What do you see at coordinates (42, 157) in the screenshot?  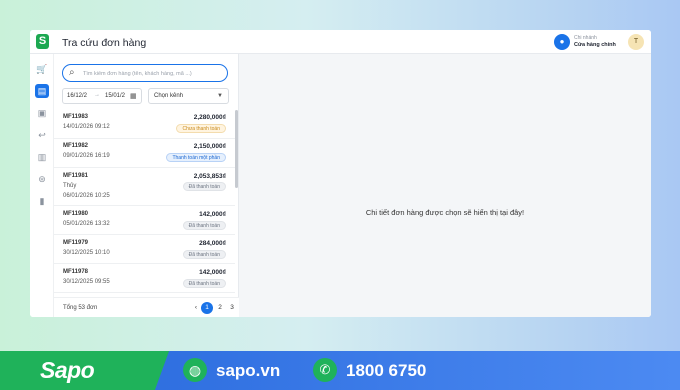 I see `document-icon: ▥` at bounding box center [42, 157].